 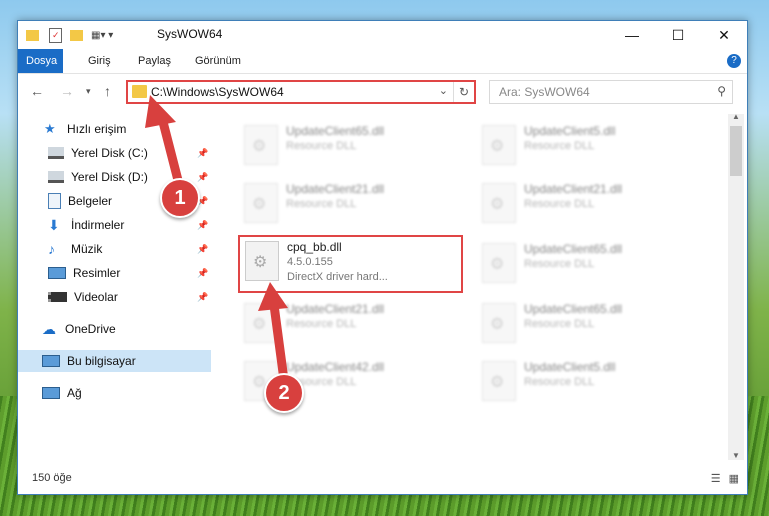 What do you see at coordinates (97, 273) in the screenshot?
I see `sidebar-item-label: Resimler` at bounding box center [97, 273].